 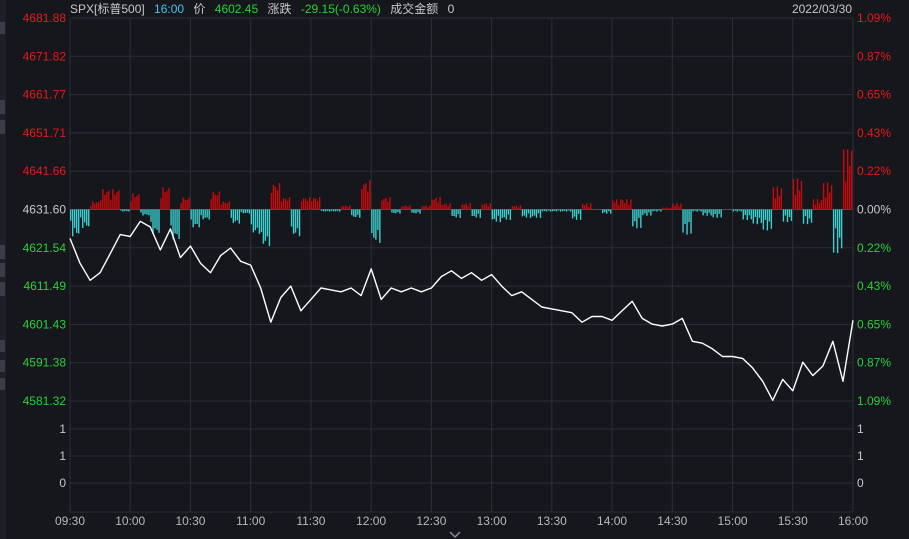 I want to click on y-tick-label-right: 0.87%, so click(x=874, y=56).